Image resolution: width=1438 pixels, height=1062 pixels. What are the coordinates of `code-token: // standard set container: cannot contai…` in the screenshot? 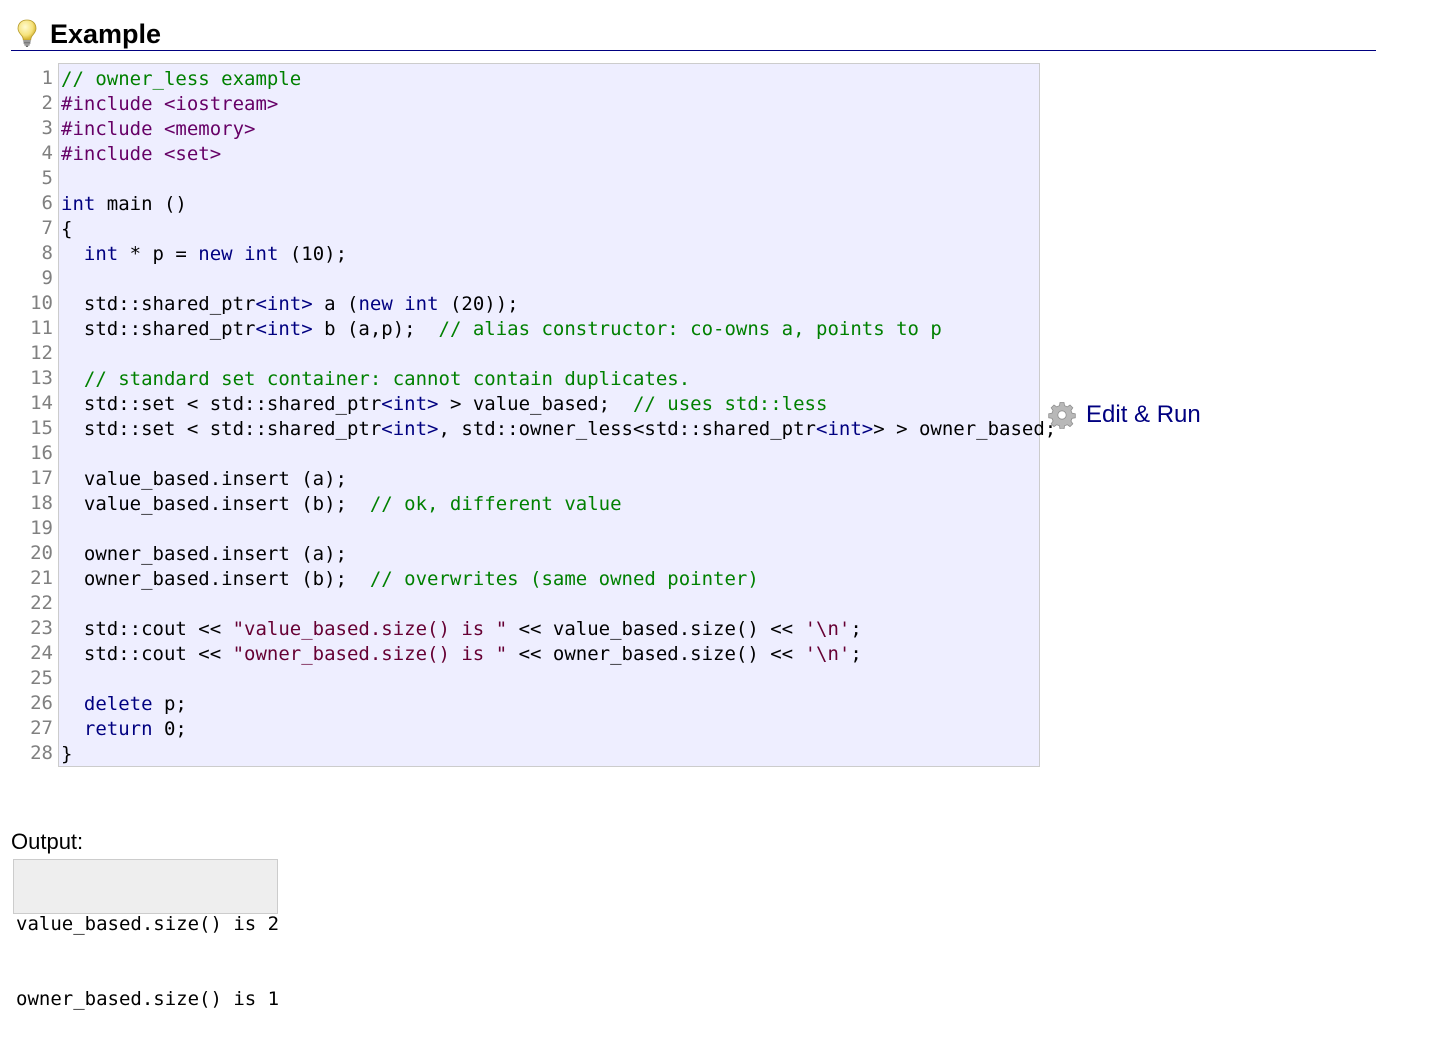 It's located at (387, 379).